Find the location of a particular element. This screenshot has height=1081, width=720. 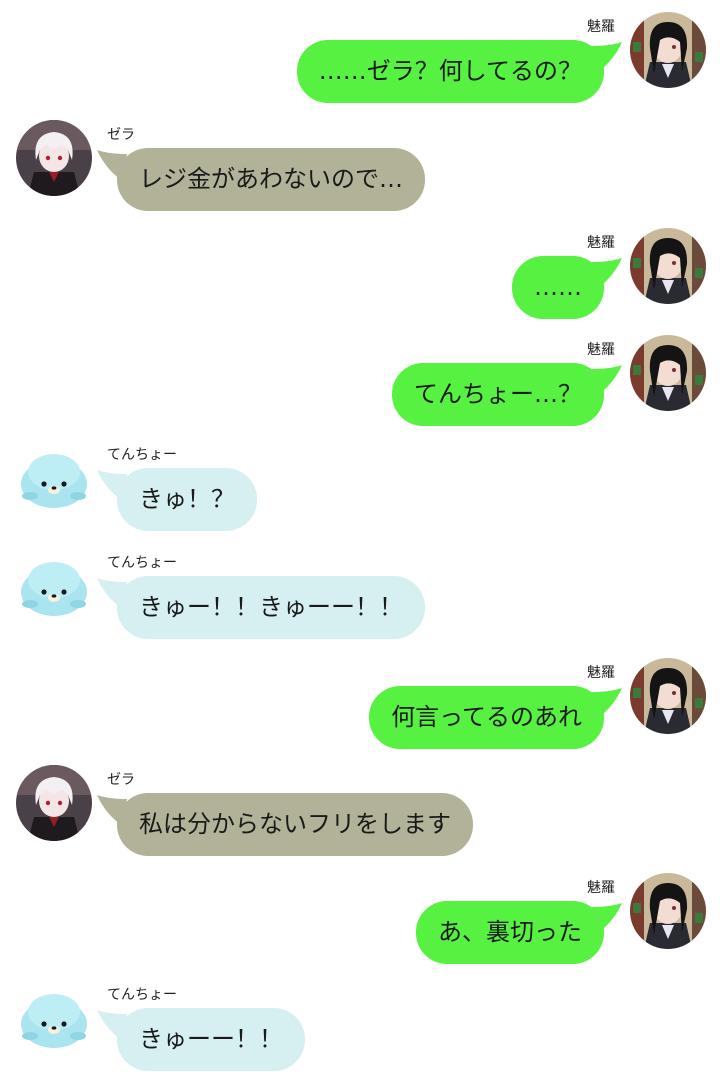

message-row: 魅羅 てんちょー…？ is located at coordinates (360, 385).